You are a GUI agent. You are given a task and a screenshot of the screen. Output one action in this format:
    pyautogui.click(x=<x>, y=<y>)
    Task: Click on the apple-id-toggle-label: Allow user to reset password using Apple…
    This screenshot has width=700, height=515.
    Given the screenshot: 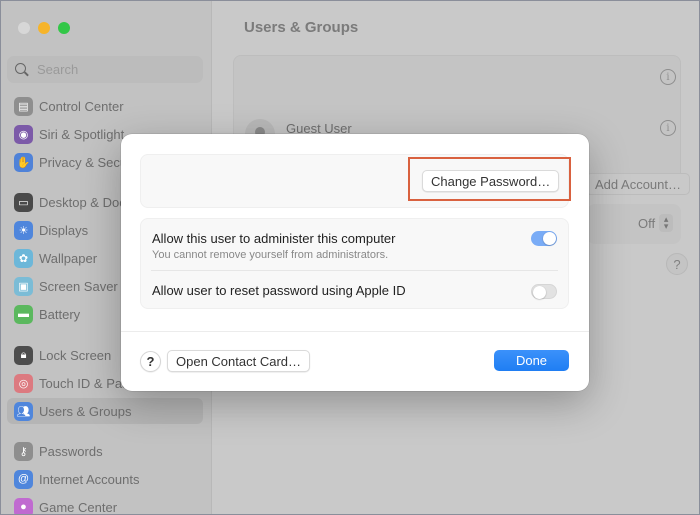 What is the action you would take?
    pyautogui.click(x=279, y=290)
    